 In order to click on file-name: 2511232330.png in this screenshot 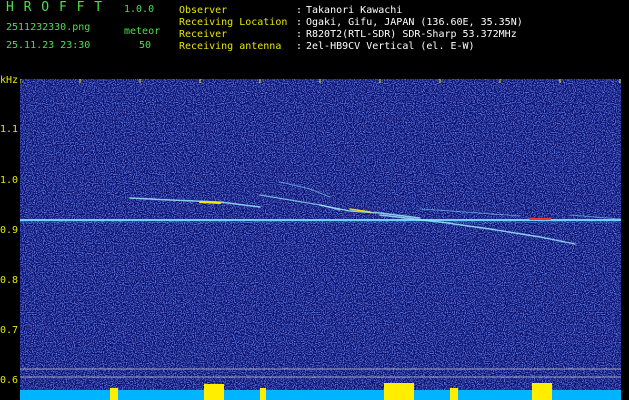, I will do `click(48, 27)`.